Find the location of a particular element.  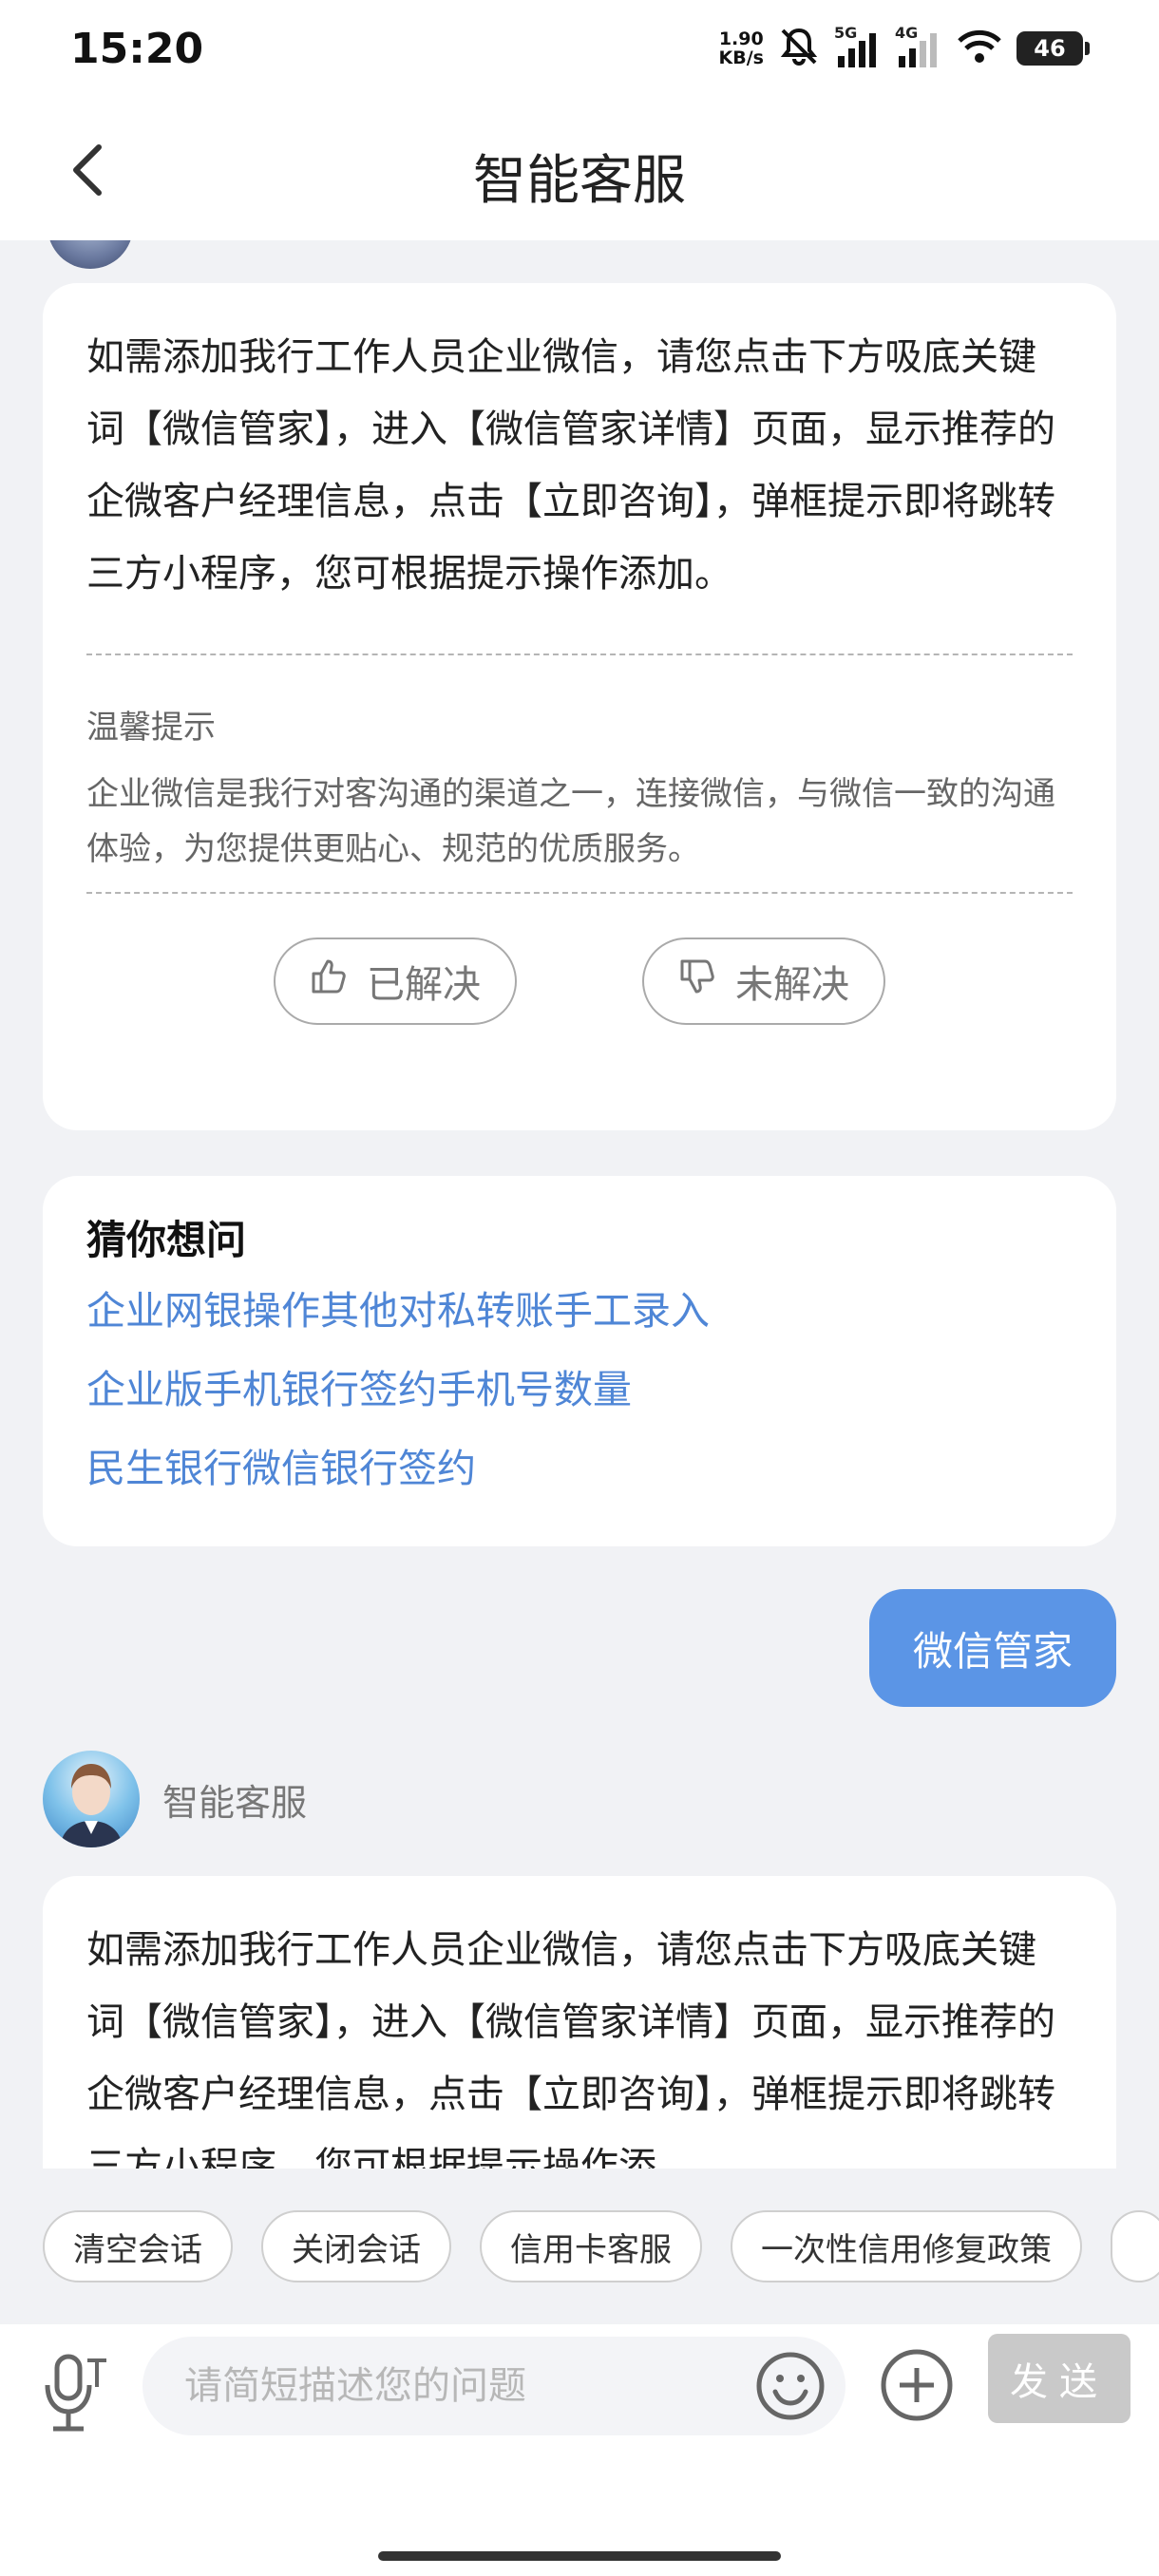

tip-title: 温馨提示 is located at coordinates (151, 728).